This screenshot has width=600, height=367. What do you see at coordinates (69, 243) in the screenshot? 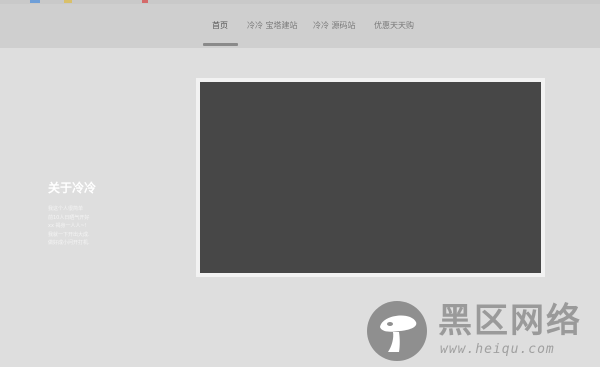
I see `about-line: 做好成小问开打机.` at bounding box center [69, 243].